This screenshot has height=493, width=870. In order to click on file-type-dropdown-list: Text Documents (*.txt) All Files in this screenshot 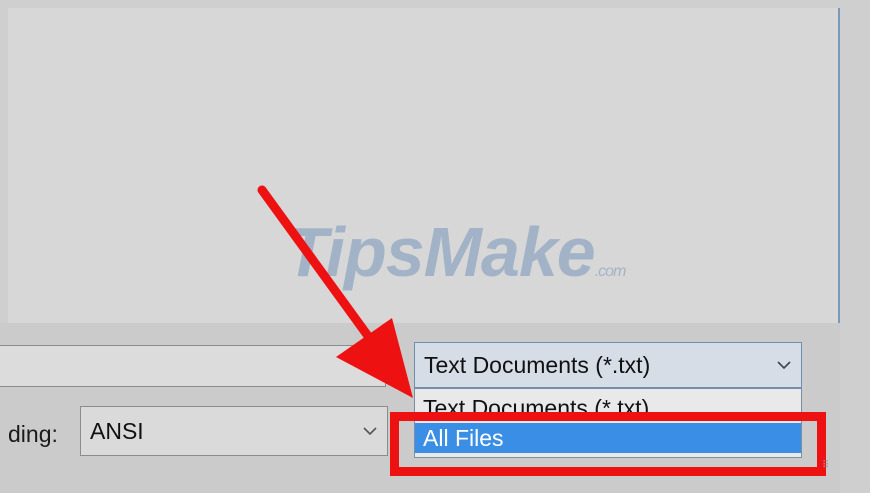, I will do `click(608, 423)`.